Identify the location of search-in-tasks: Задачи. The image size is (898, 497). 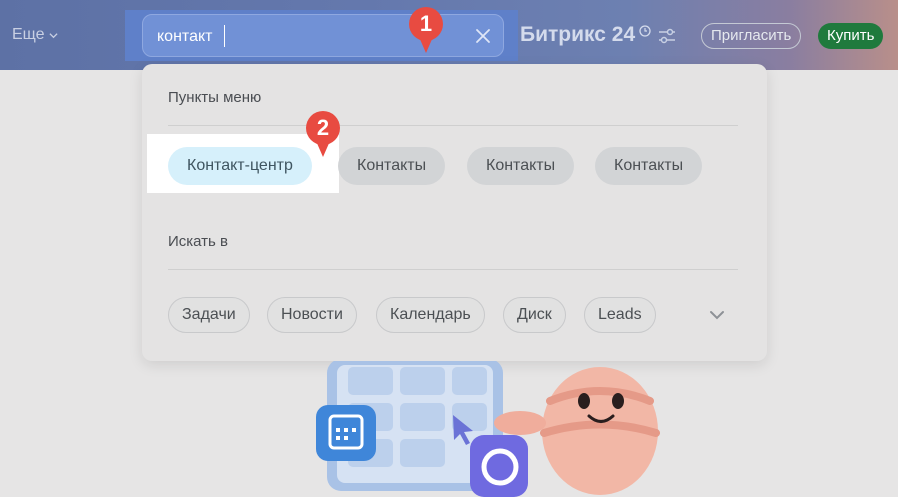
(209, 315).